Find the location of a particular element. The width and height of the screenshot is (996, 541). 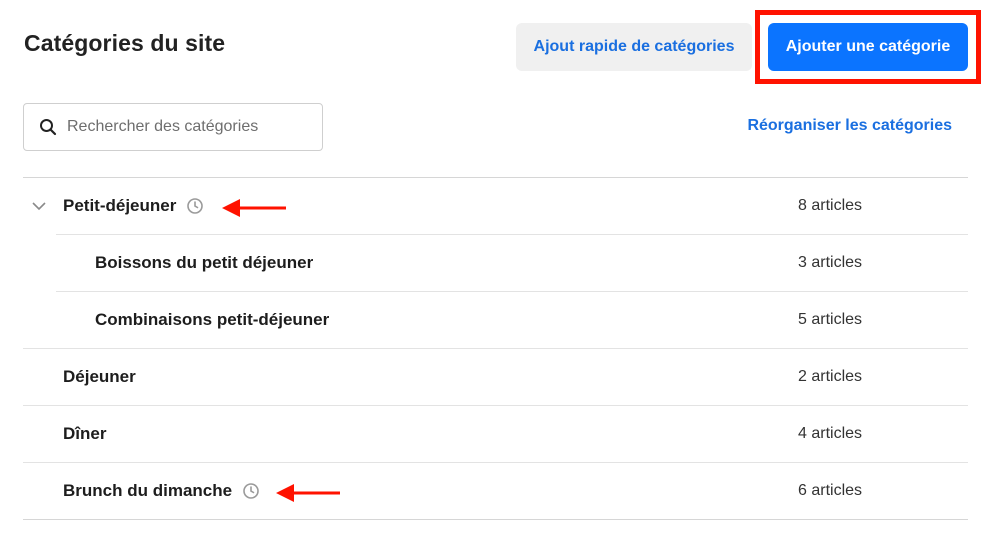

category-row-petit-dejeuner: Petit-déjeuner 8 articles is located at coordinates (495, 206).